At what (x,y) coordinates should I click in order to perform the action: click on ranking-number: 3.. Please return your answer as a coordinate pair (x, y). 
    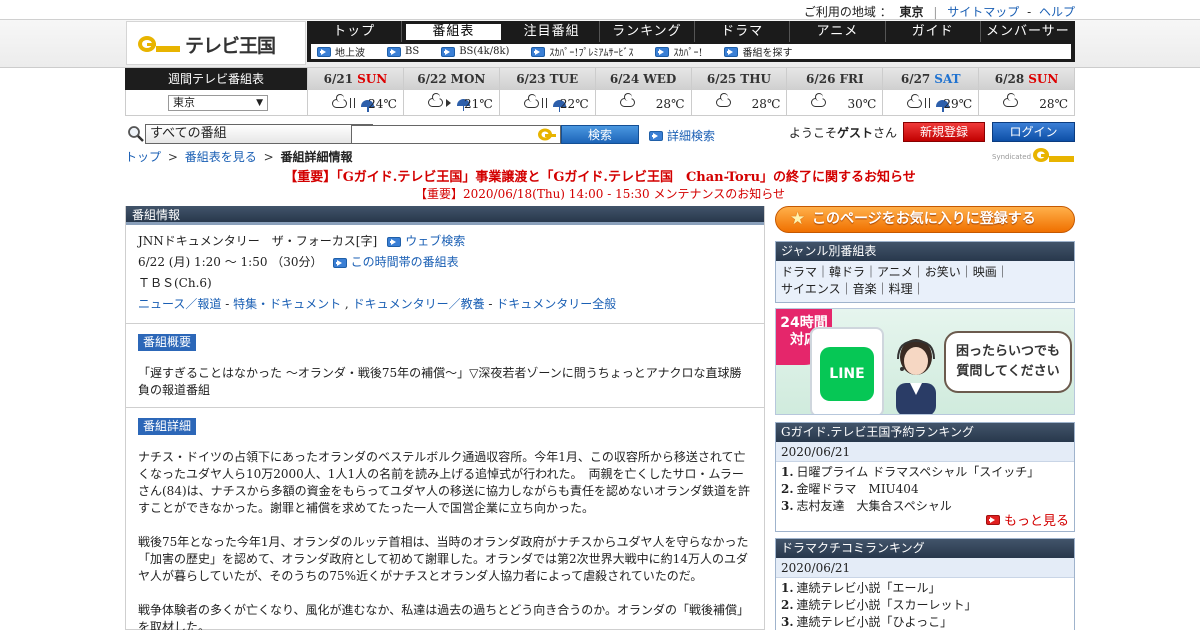
    Looking at the image, I should click on (787, 506).